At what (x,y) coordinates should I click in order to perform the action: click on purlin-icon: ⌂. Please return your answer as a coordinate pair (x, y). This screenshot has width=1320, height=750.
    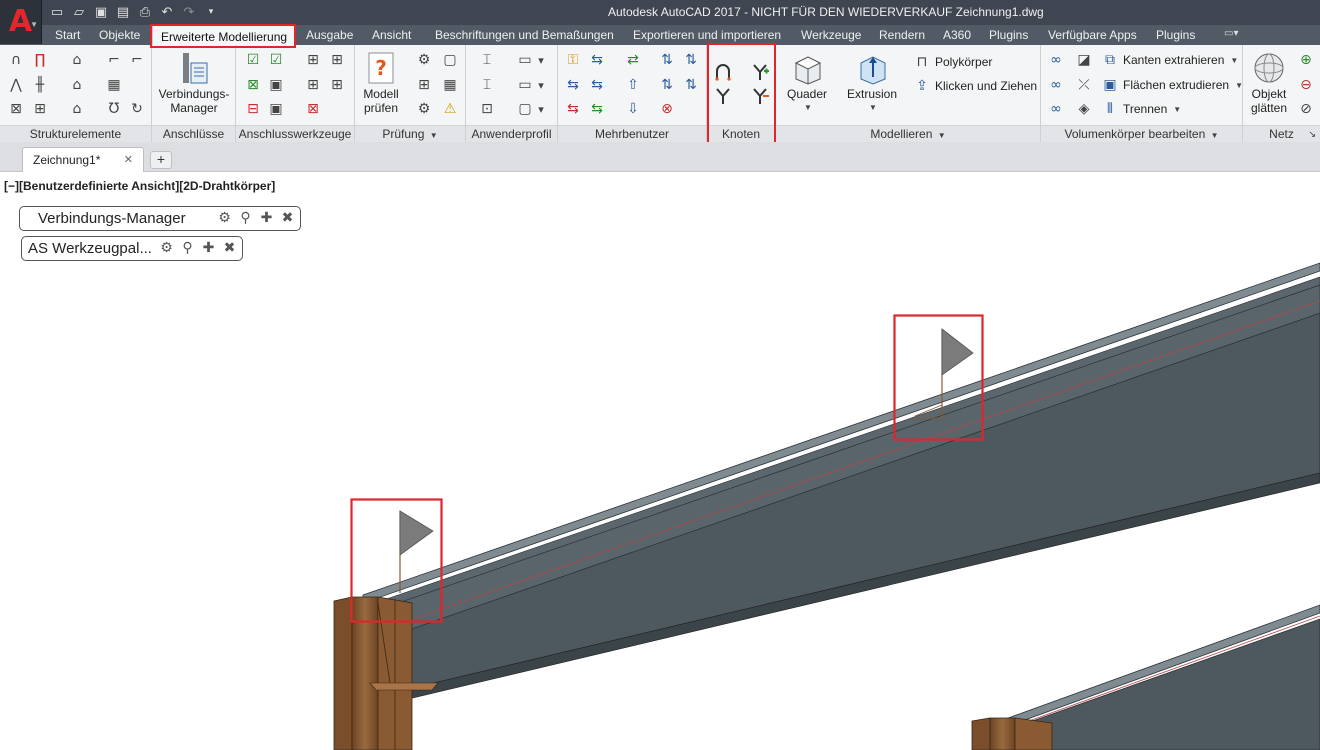
    Looking at the image, I should click on (77, 85).